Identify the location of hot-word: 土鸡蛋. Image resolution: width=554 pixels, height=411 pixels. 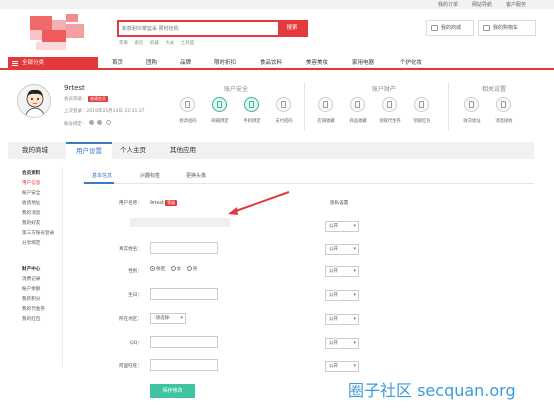
(188, 43).